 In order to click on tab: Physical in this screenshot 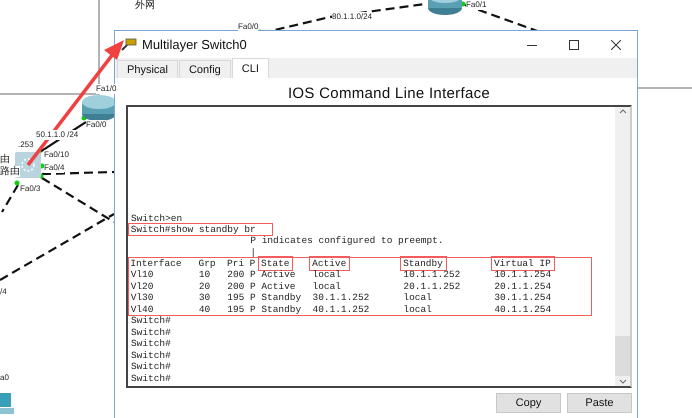, I will do `click(147, 69)`.